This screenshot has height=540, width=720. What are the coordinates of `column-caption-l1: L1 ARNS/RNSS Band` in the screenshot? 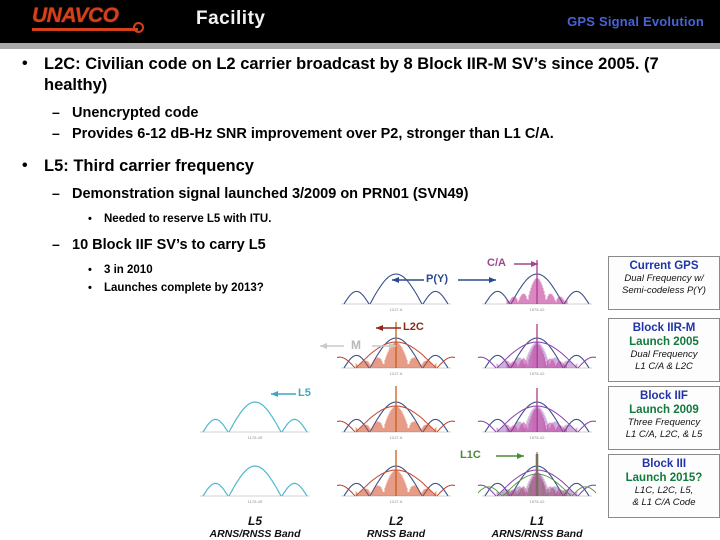 It's located at (537, 527).